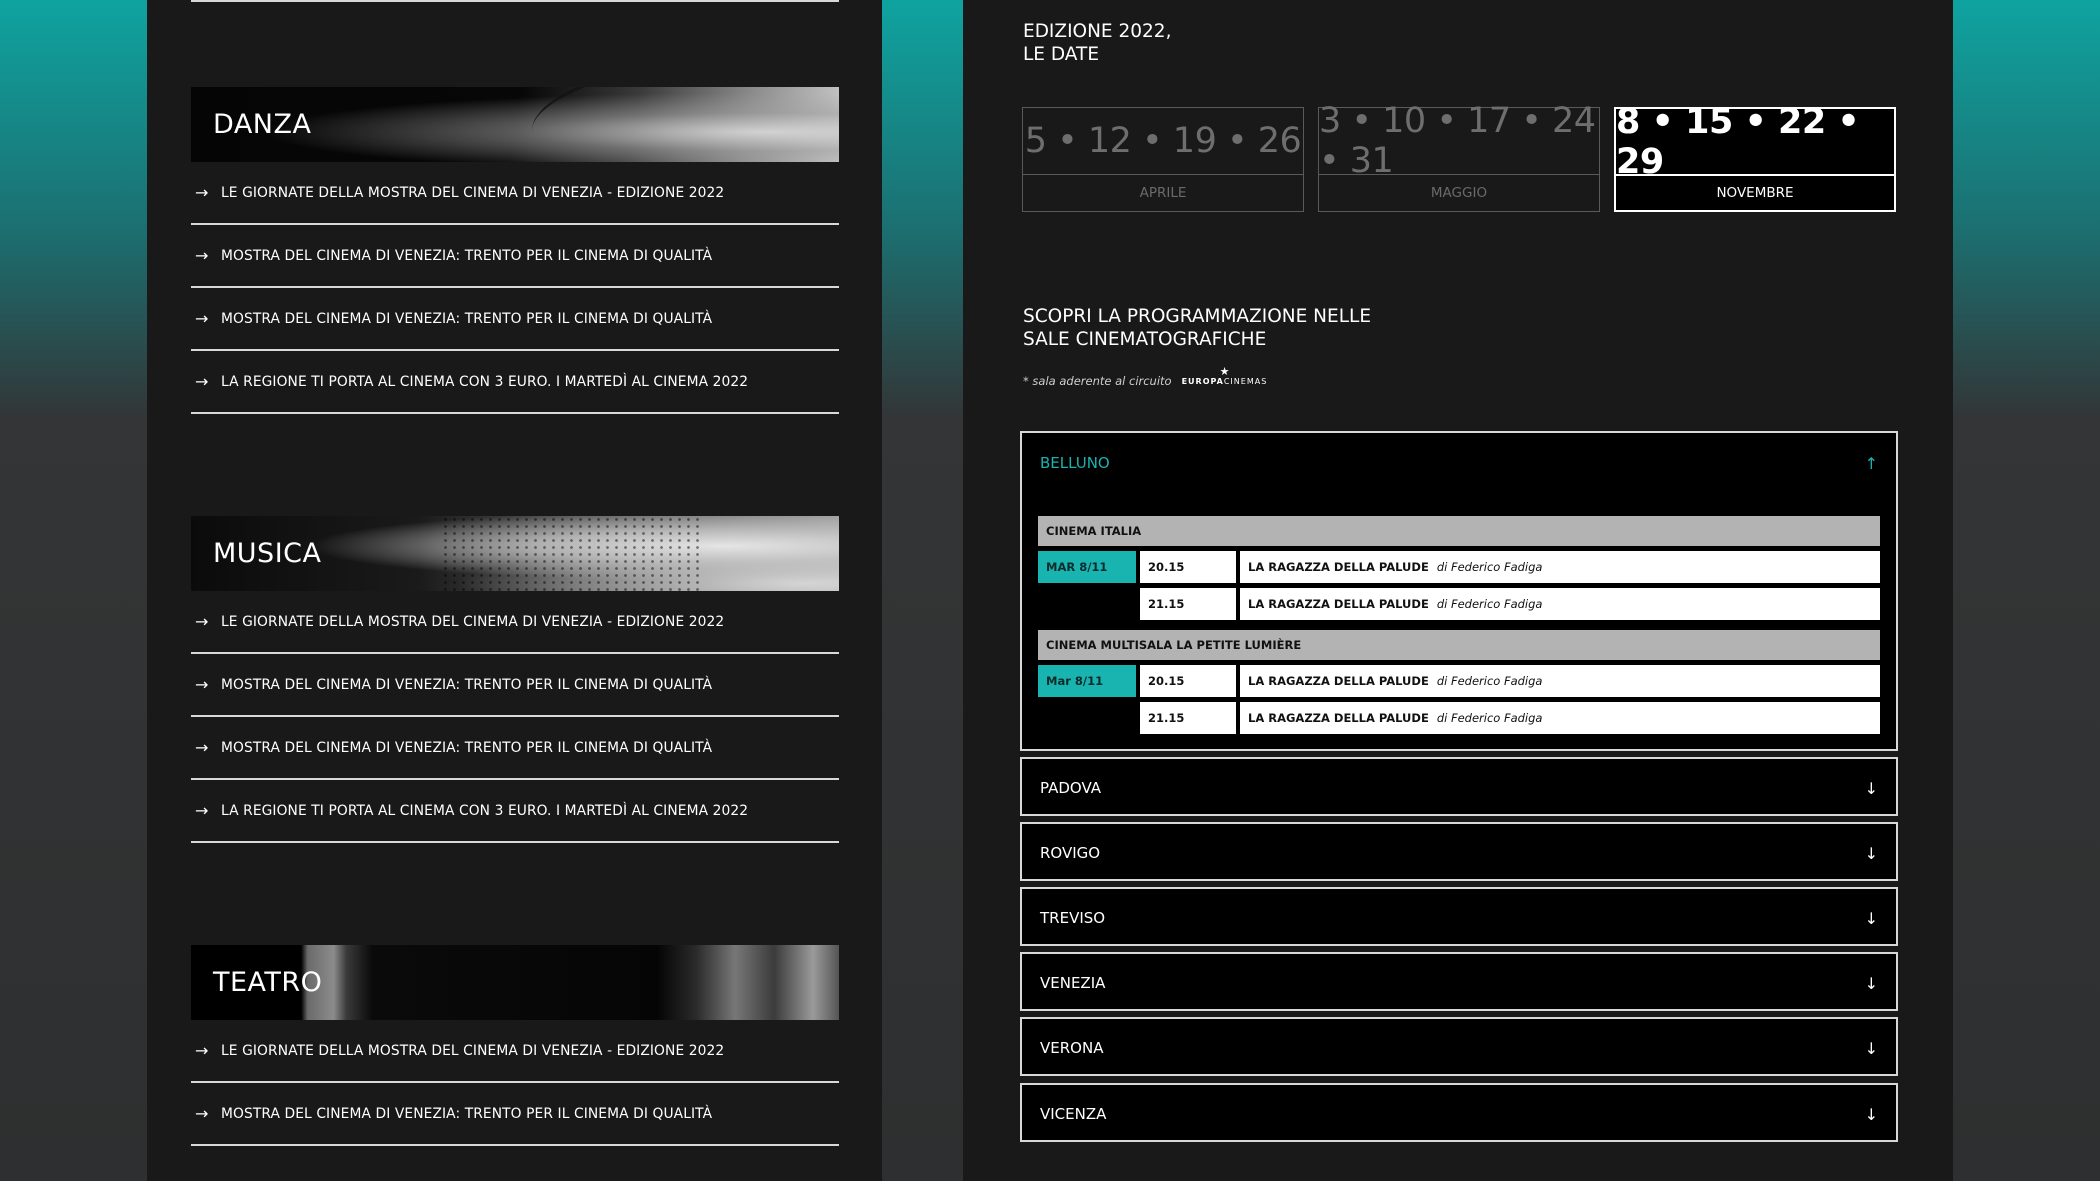 This screenshot has width=2100, height=1181. What do you see at coordinates (268, 982) in the screenshot?
I see `section-title: TEATRO` at bounding box center [268, 982].